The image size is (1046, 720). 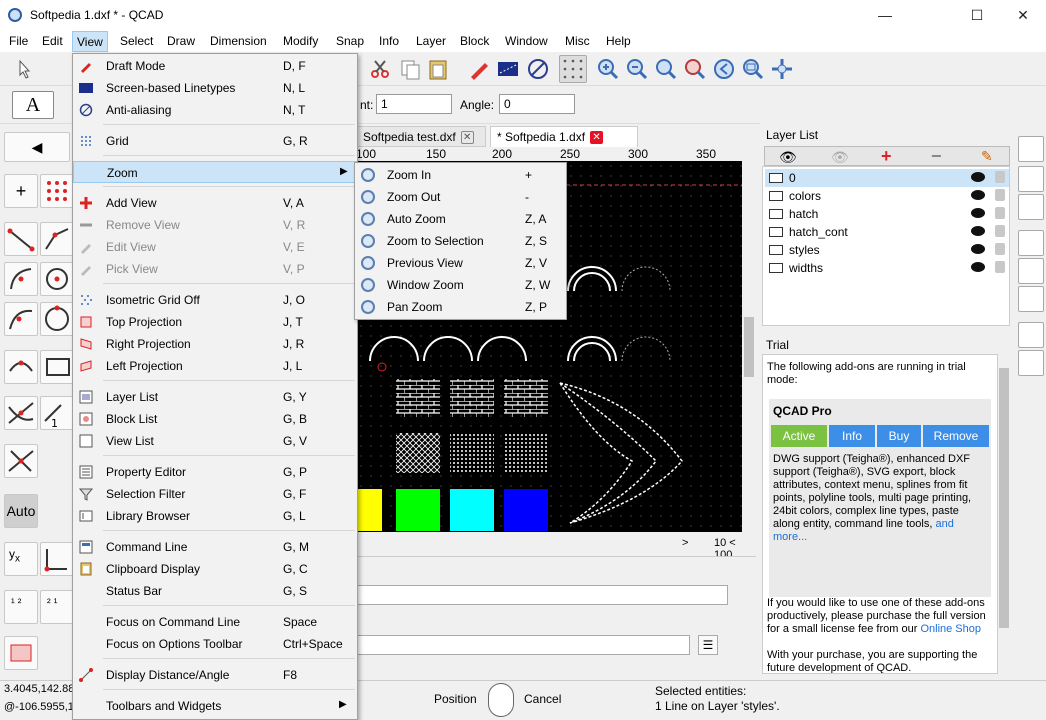 What do you see at coordinates (414, 104) in the screenshot?
I see `field1-input: 1` at bounding box center [414, 104].